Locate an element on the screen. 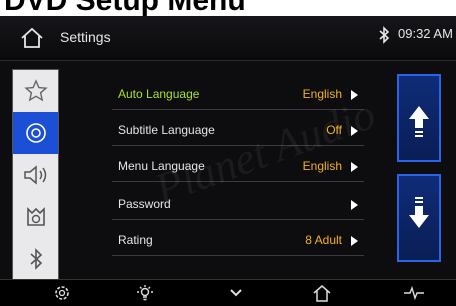 This screenshot has height=306, width=456. bluetooth-icon is located at coordinates (35, 259).